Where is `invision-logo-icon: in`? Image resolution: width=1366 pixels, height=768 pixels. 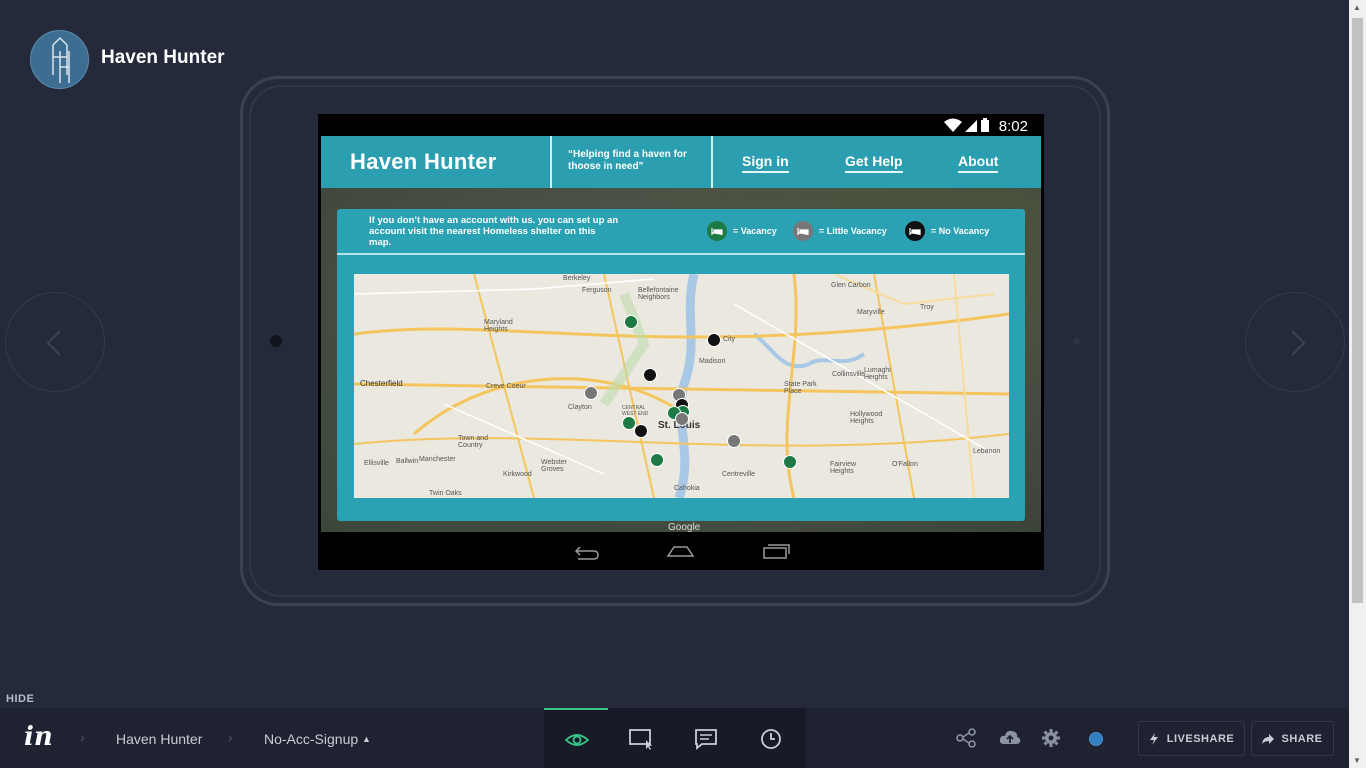 invision-logo-icon: in is located at coordinates (38, 737).